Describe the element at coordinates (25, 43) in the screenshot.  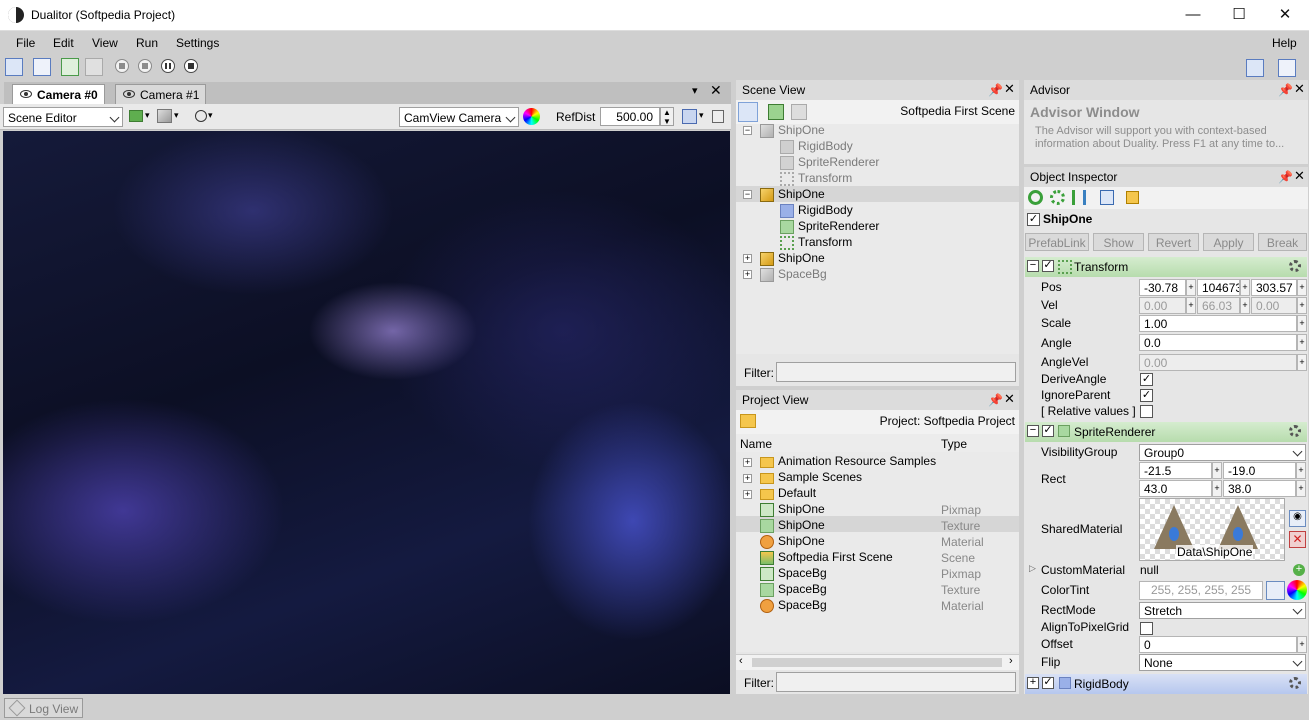
I see `menu-file: File` at that location.